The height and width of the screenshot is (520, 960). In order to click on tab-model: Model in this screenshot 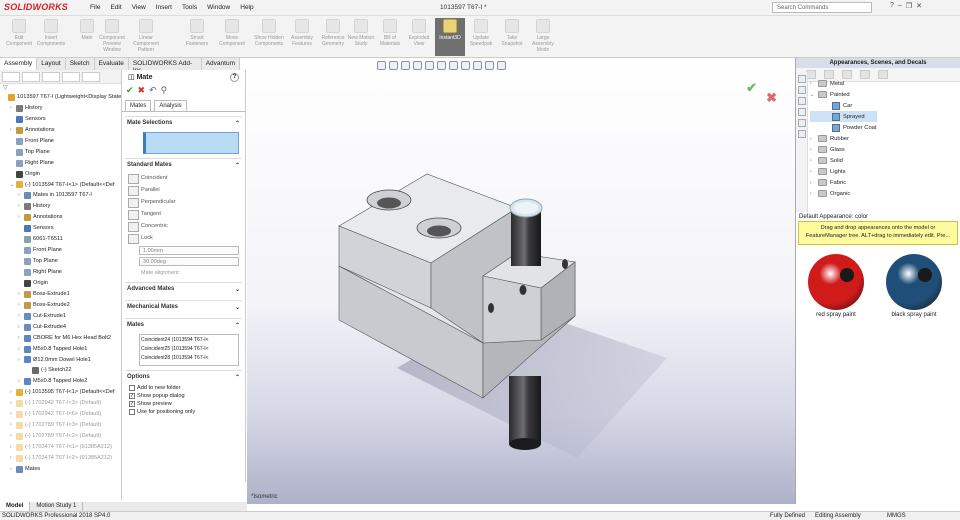, I will do `click(15, 506)`.